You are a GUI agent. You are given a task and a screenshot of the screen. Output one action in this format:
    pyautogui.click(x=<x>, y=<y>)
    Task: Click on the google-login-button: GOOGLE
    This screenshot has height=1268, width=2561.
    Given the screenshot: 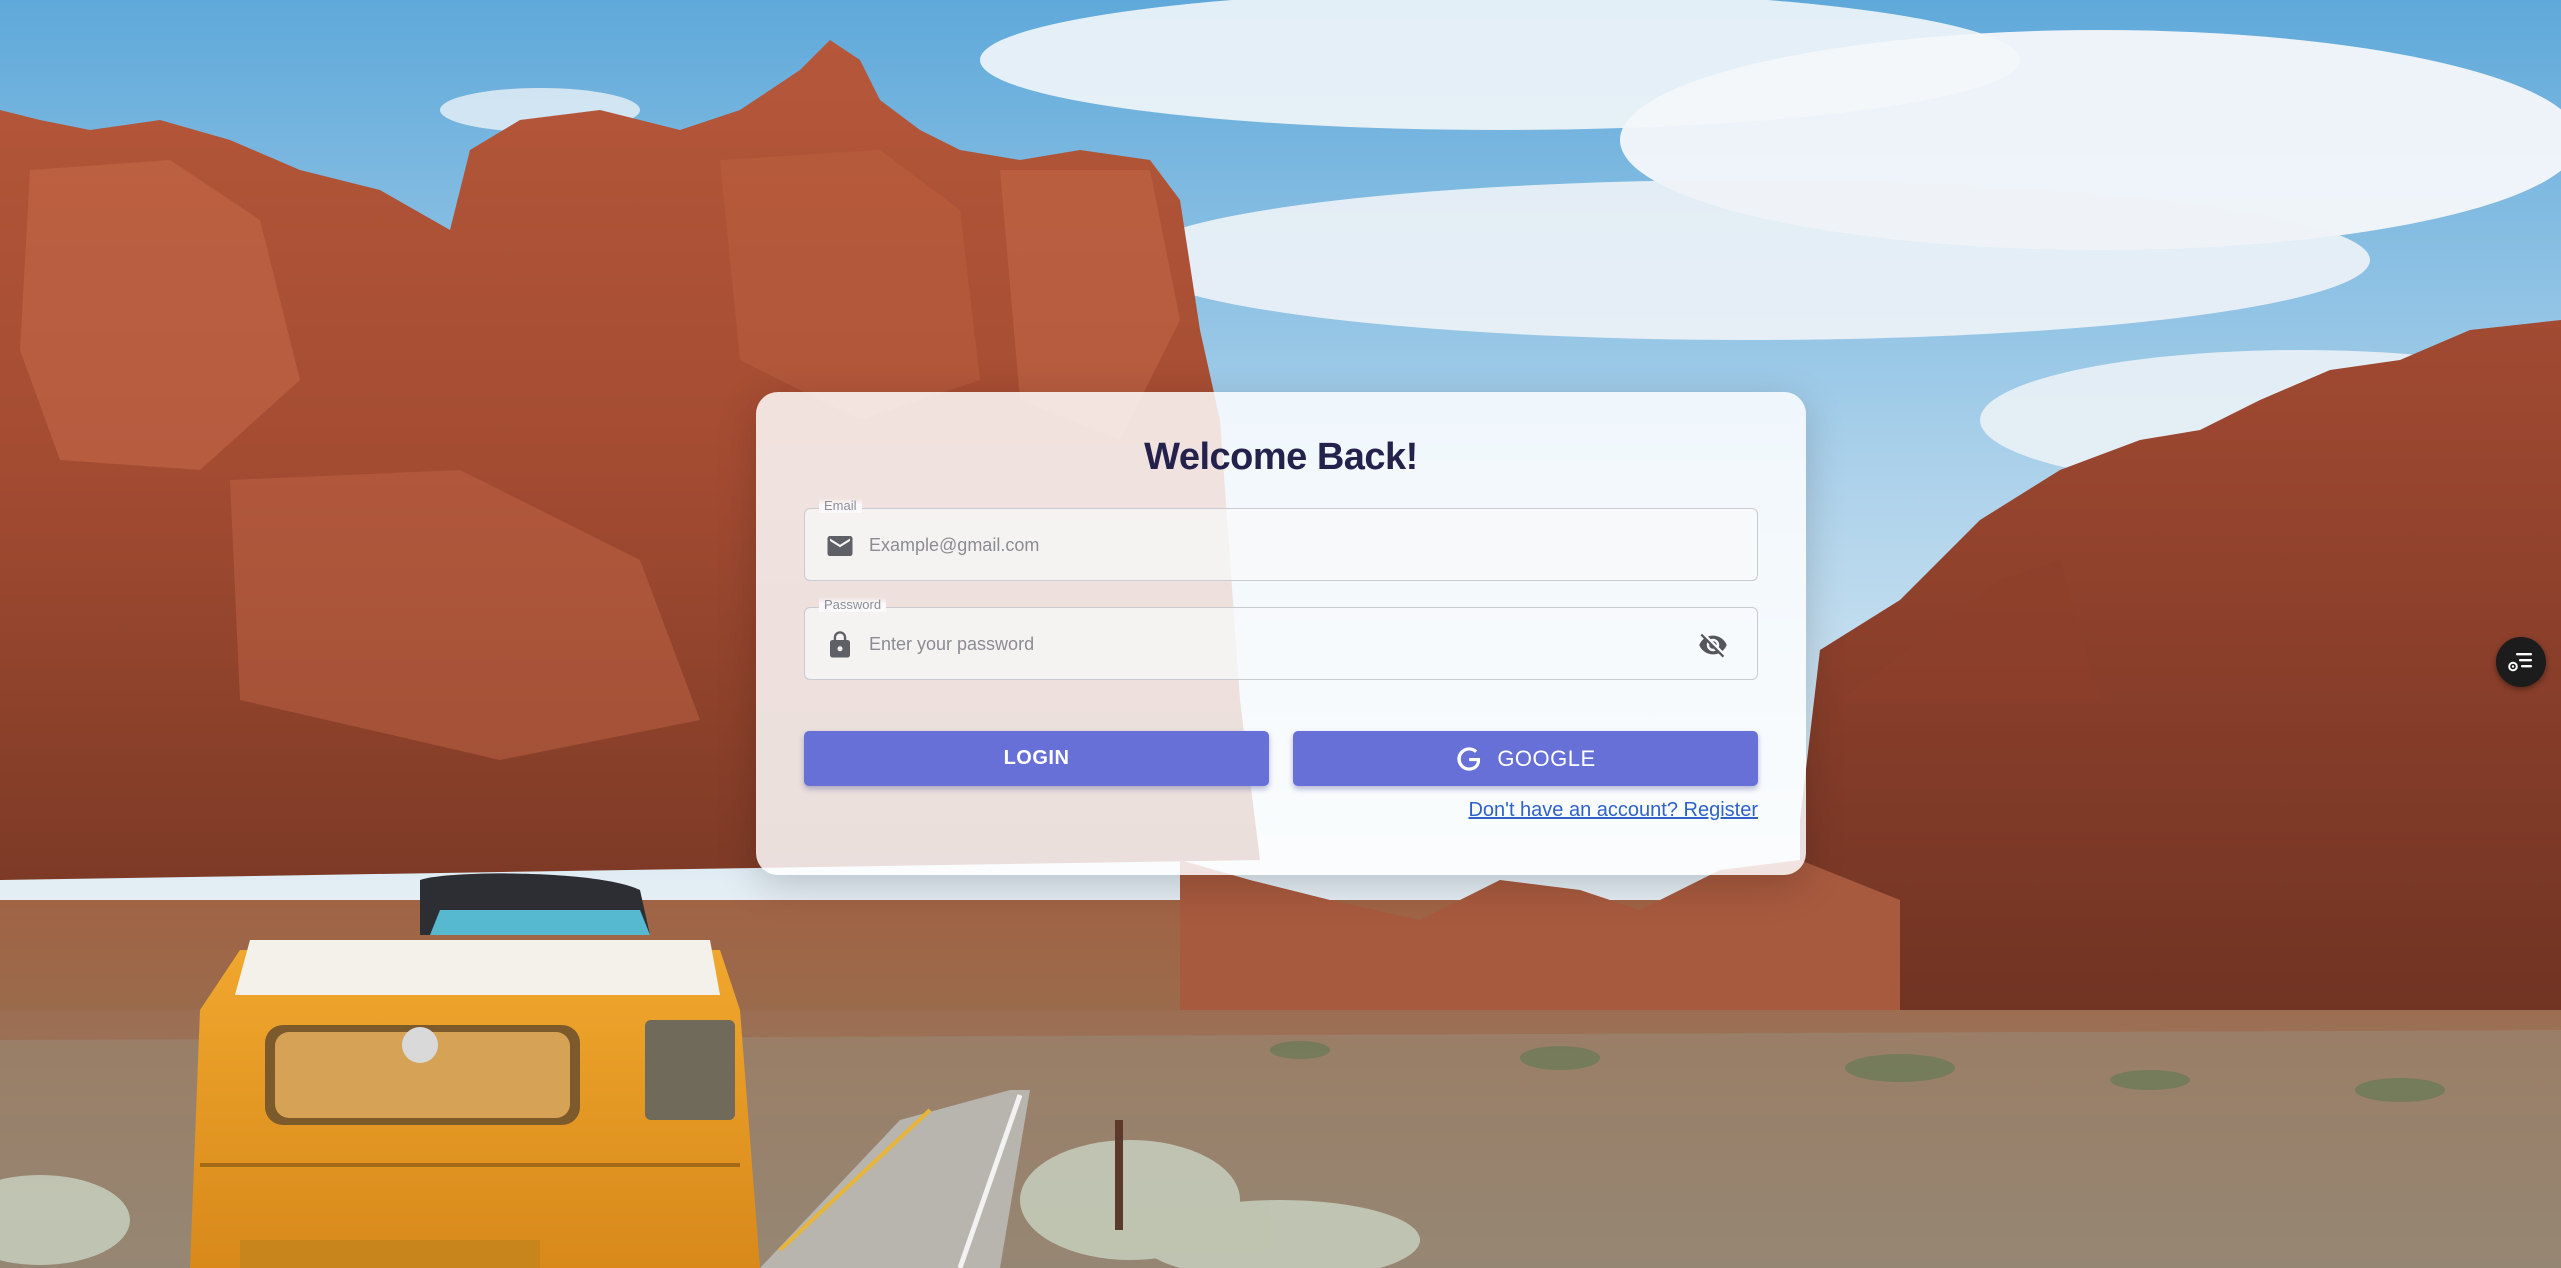 What is the action you would take?
    pyautogui.click(x=1525, y=758)
    